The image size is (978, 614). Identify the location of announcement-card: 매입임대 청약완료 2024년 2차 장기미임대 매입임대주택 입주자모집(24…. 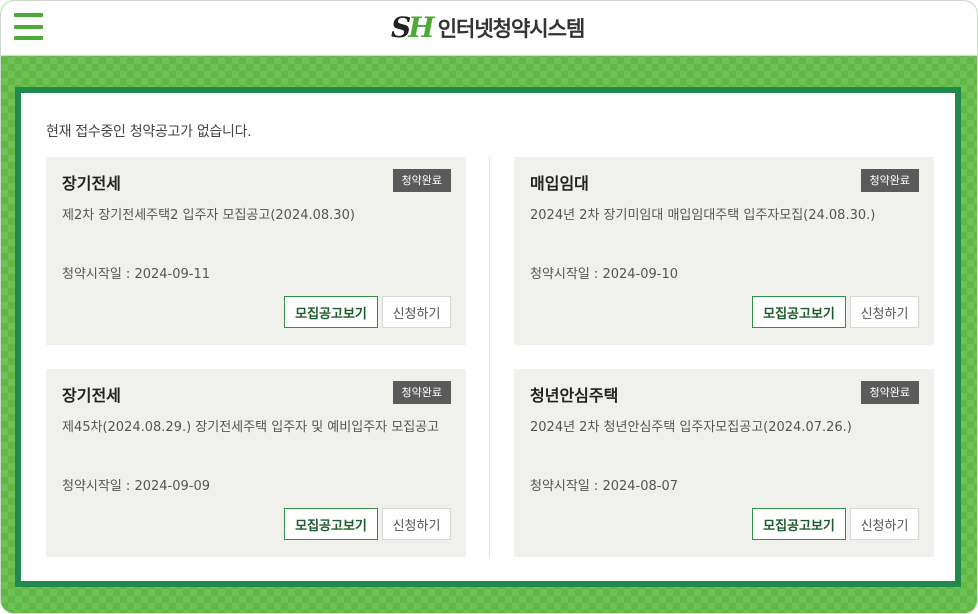
(724, 251).